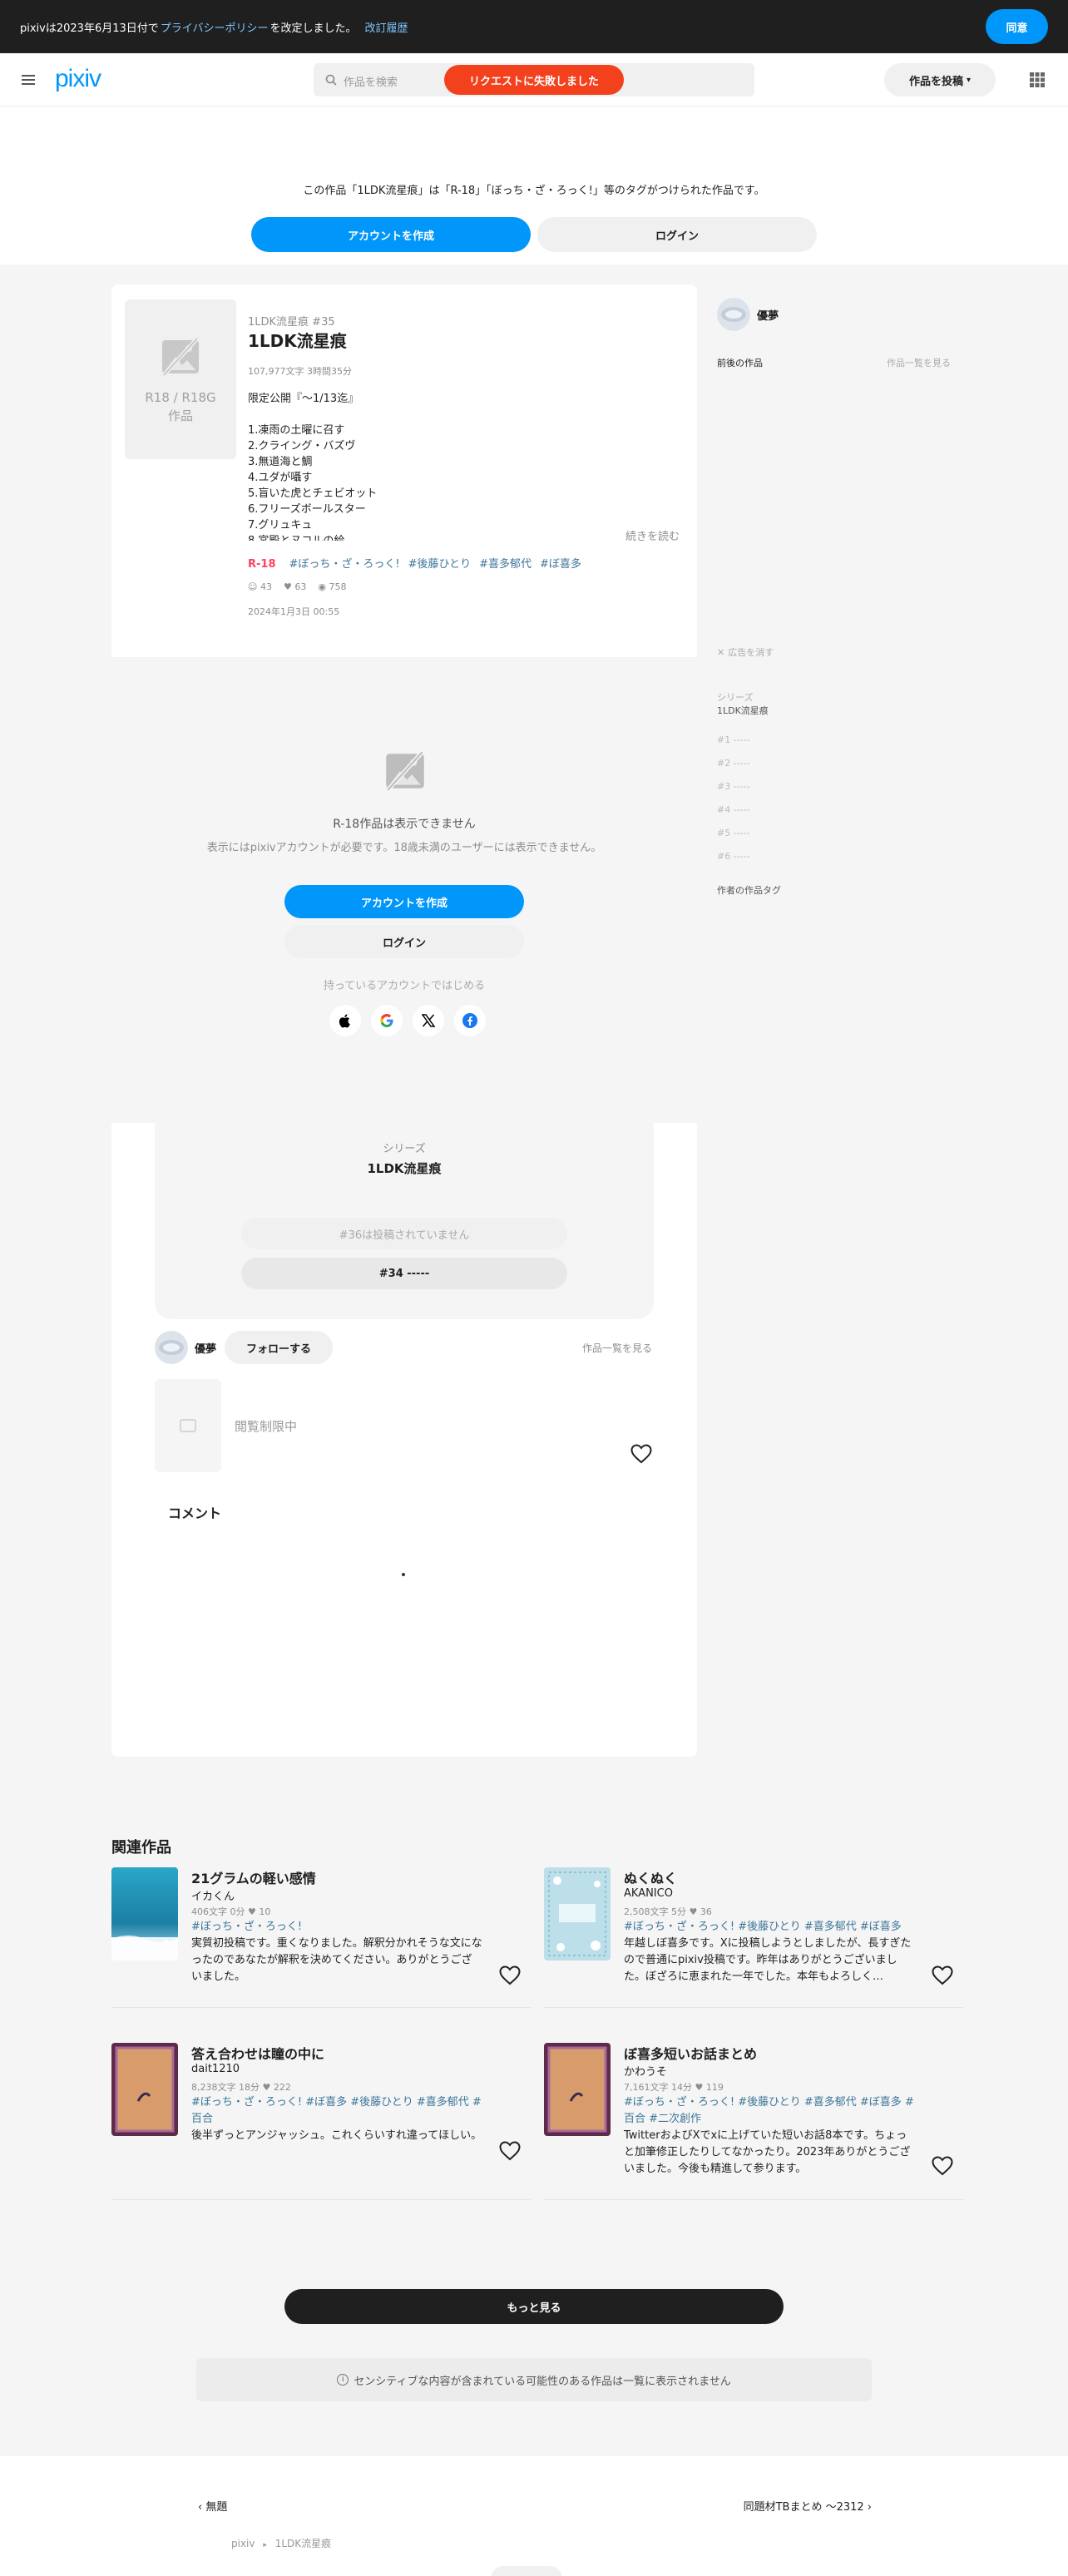  I want to click on related-tags: #ぼっち・ざ・ろっく! #ぼ喜多 #後藤ひとり #喜多郁代 #百合, so click(336, 2111).